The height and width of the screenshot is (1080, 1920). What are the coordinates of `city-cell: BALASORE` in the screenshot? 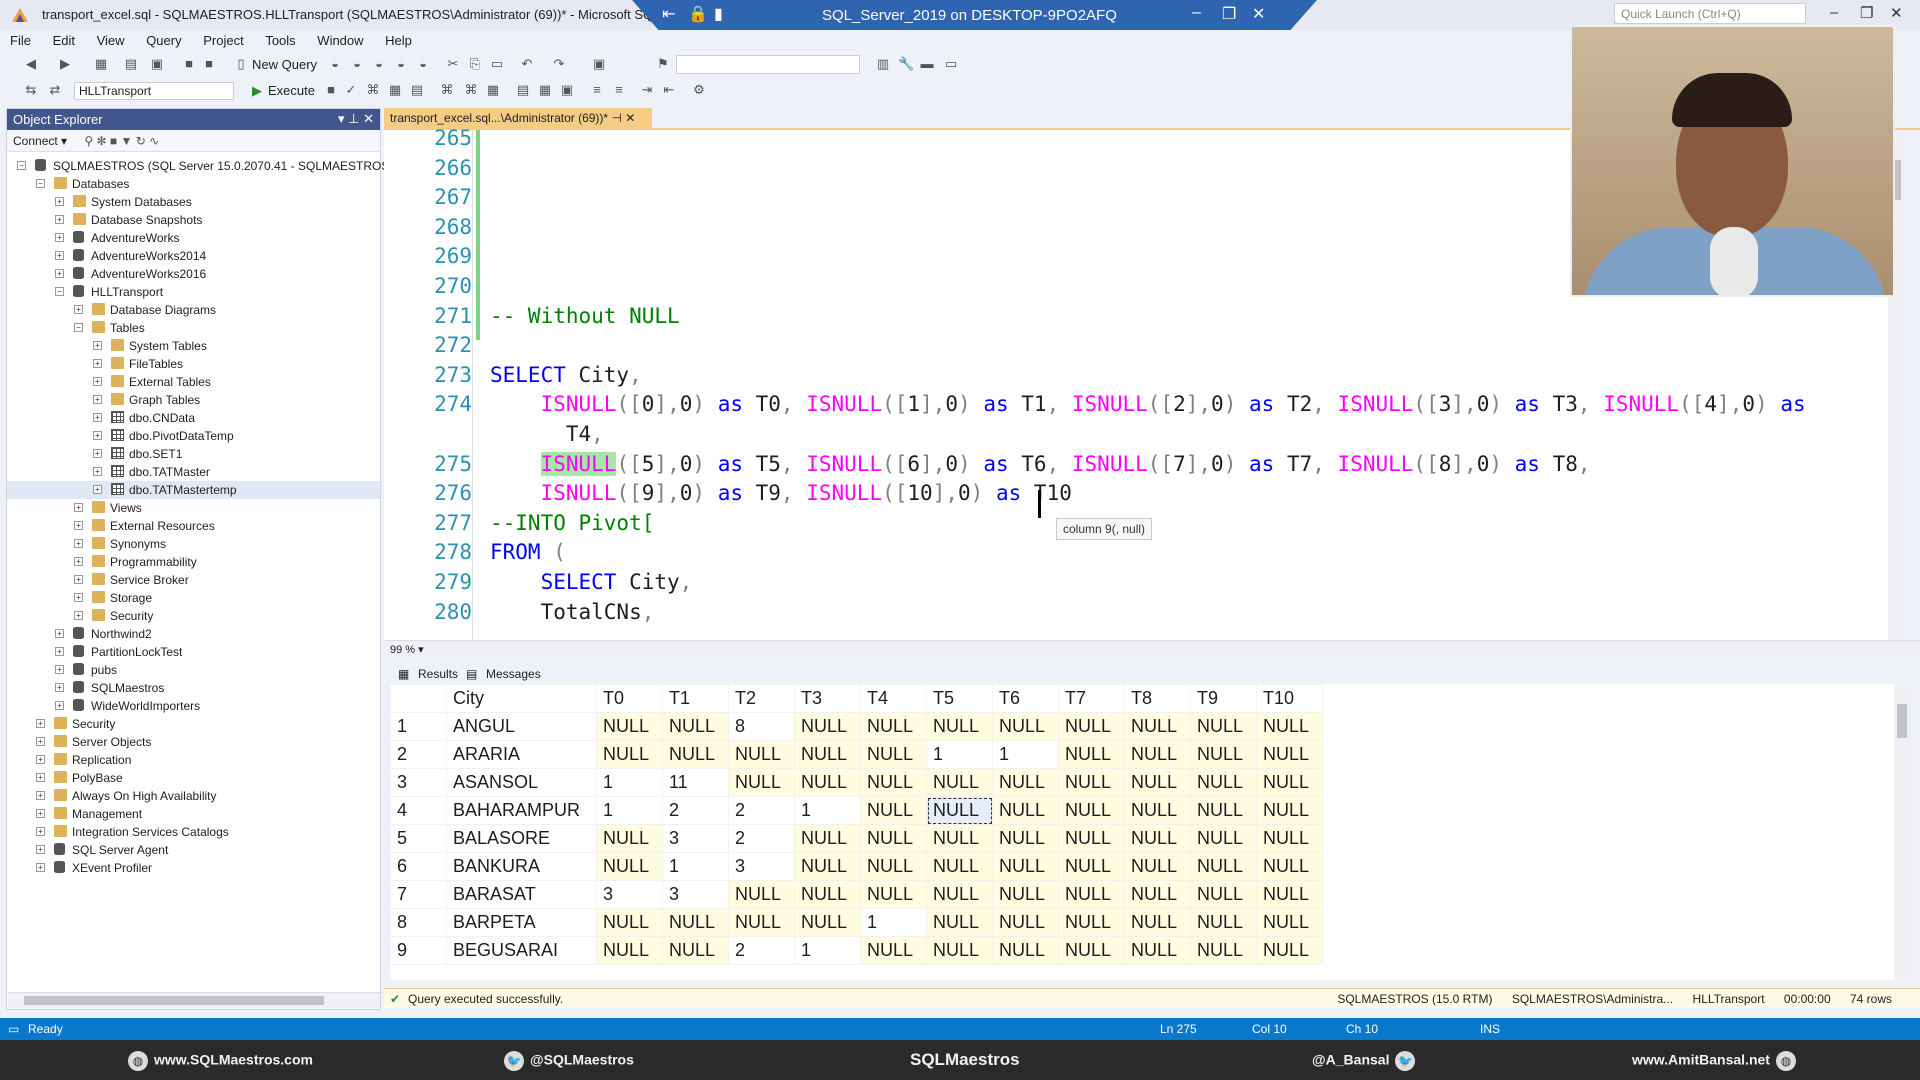 It's located at (521, 838).